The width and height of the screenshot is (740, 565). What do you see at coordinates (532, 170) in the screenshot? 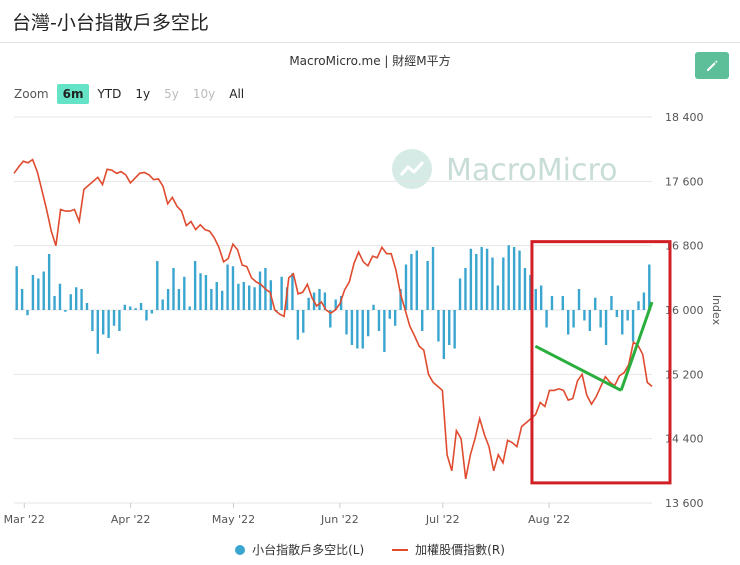
I see `watermark-text: MacroMicro` at bounding box center [532, 170].